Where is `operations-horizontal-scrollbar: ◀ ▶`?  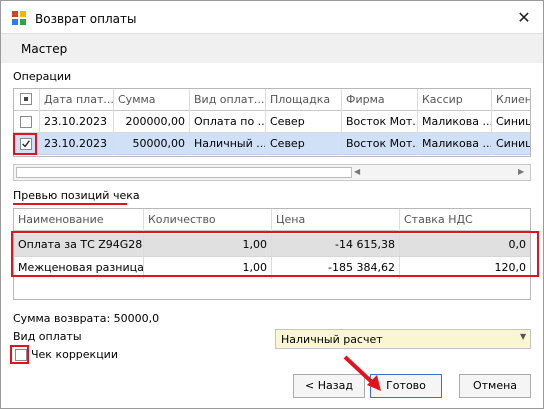
operations-horizontal-scrollbar: ◀ ▶ is located at coordinates (272, 172).